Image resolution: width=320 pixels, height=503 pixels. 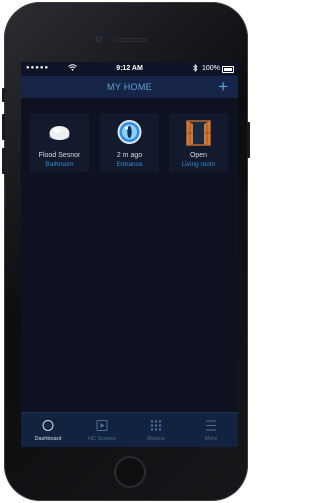 I want to click on menu-lines-icon, so click(x=211, y=425).